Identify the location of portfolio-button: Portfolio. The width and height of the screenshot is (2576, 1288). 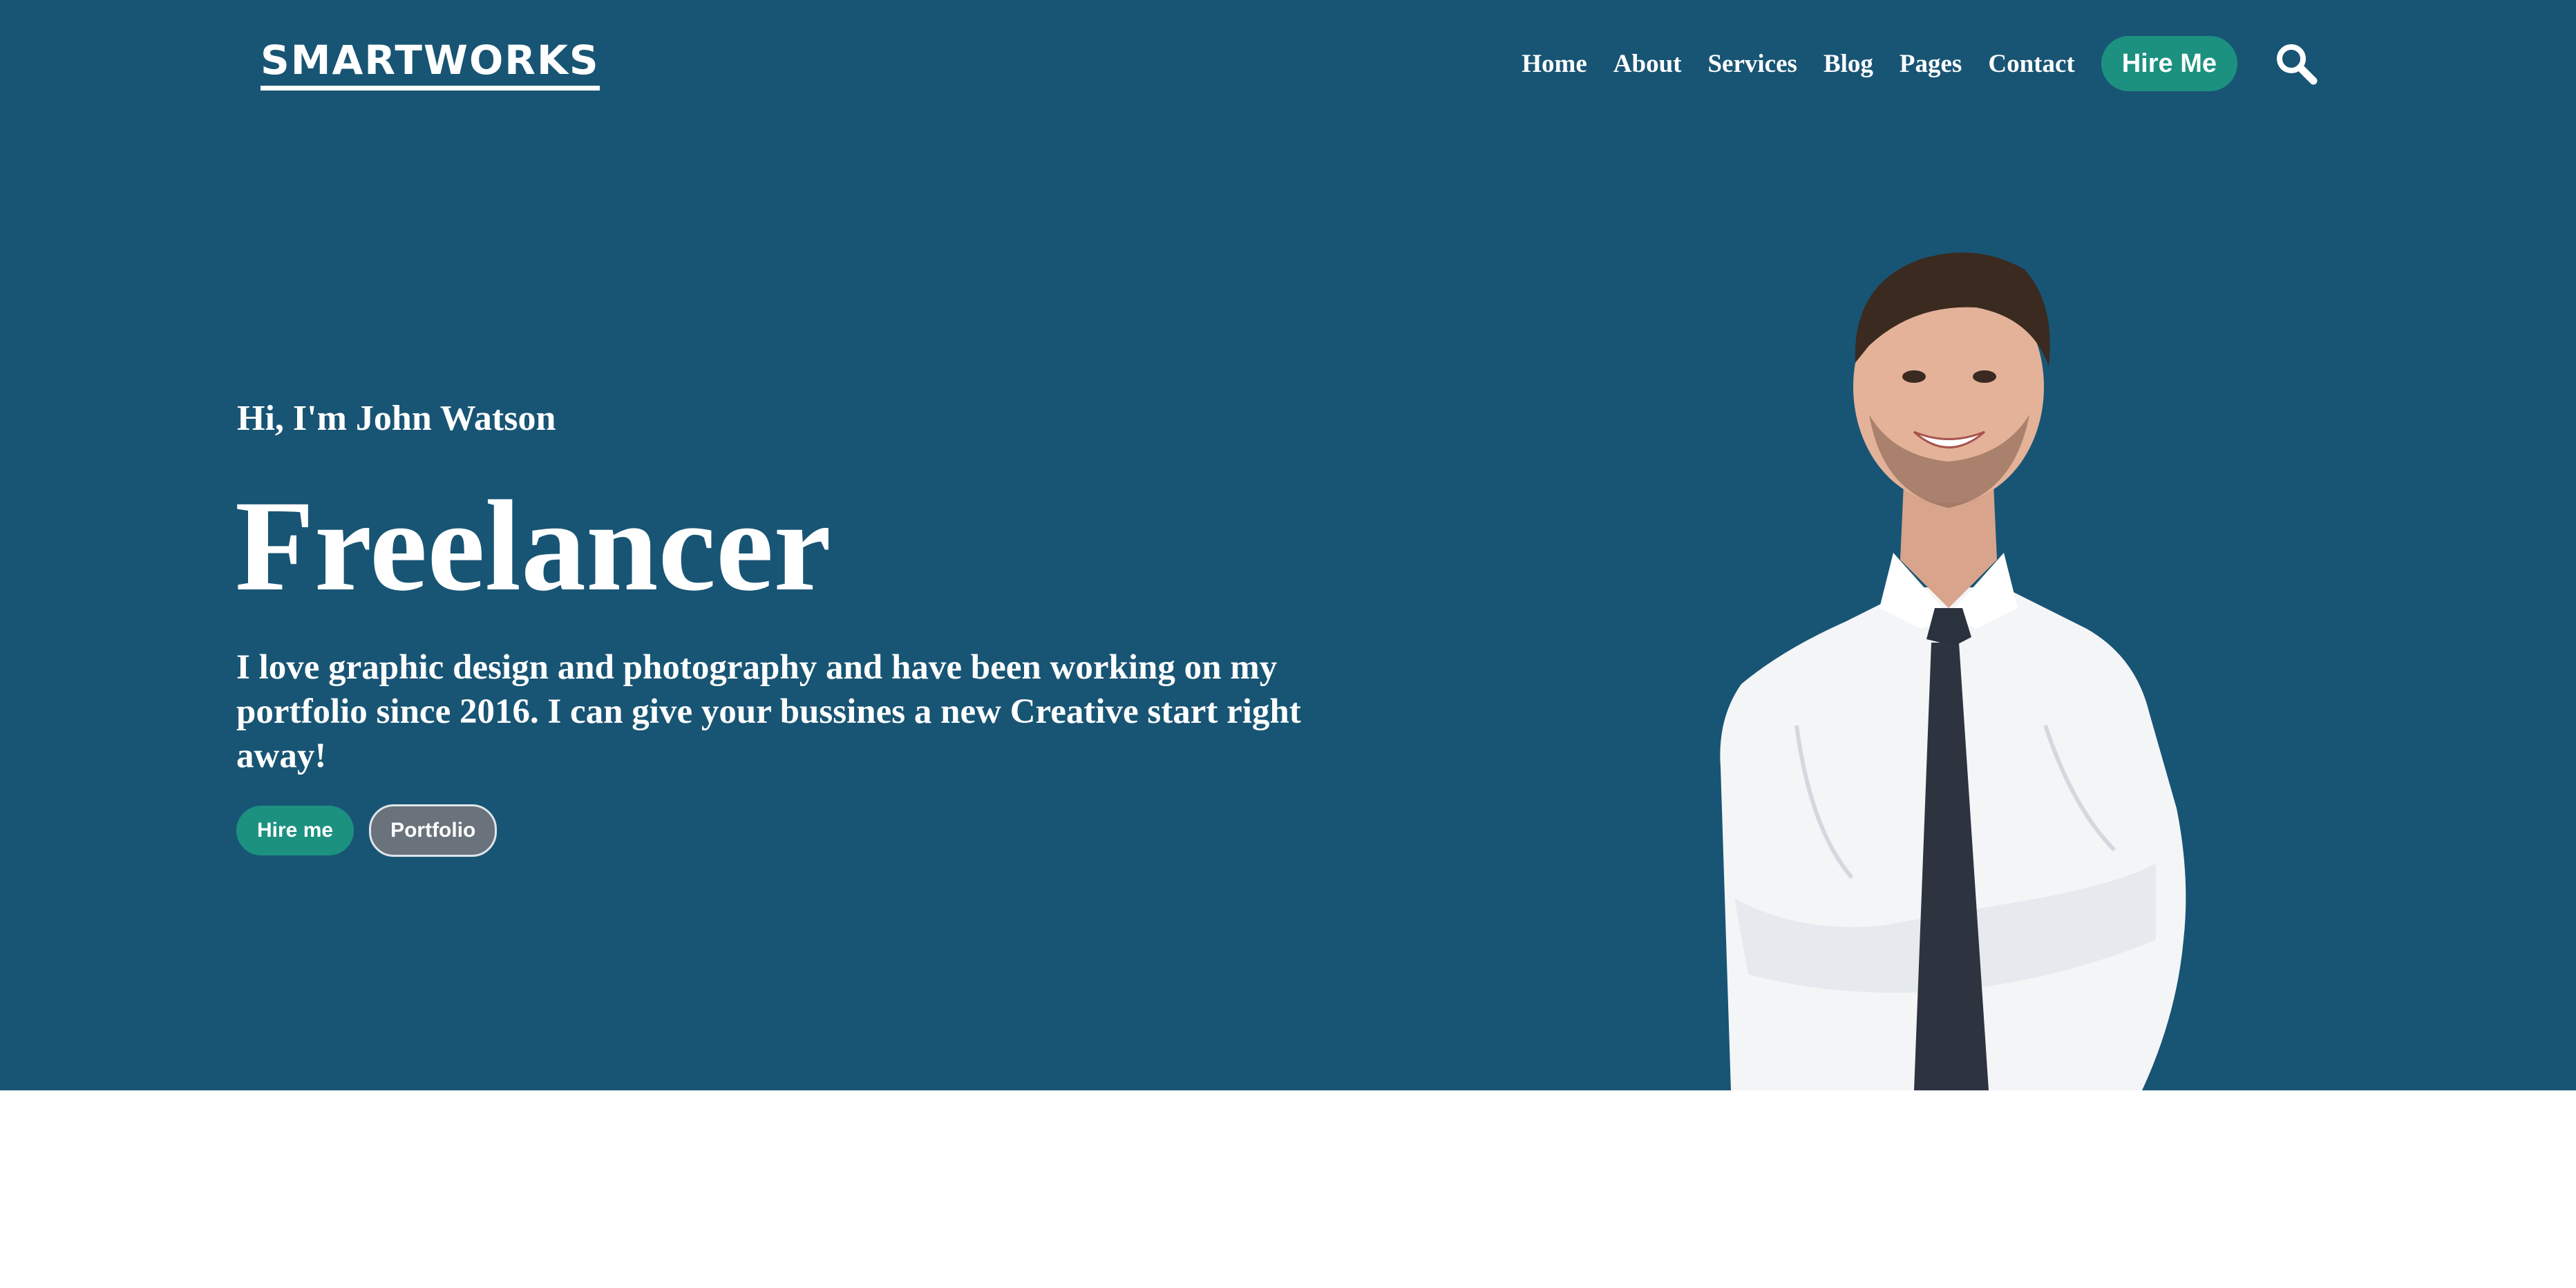
(433, 830).